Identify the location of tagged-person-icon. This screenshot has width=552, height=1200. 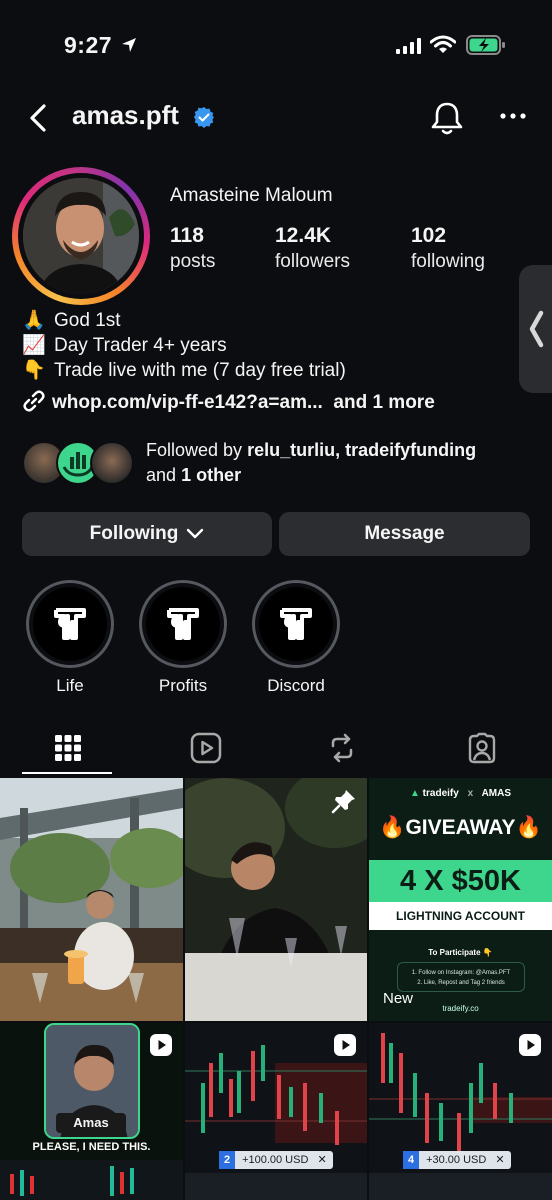
(482, 748).